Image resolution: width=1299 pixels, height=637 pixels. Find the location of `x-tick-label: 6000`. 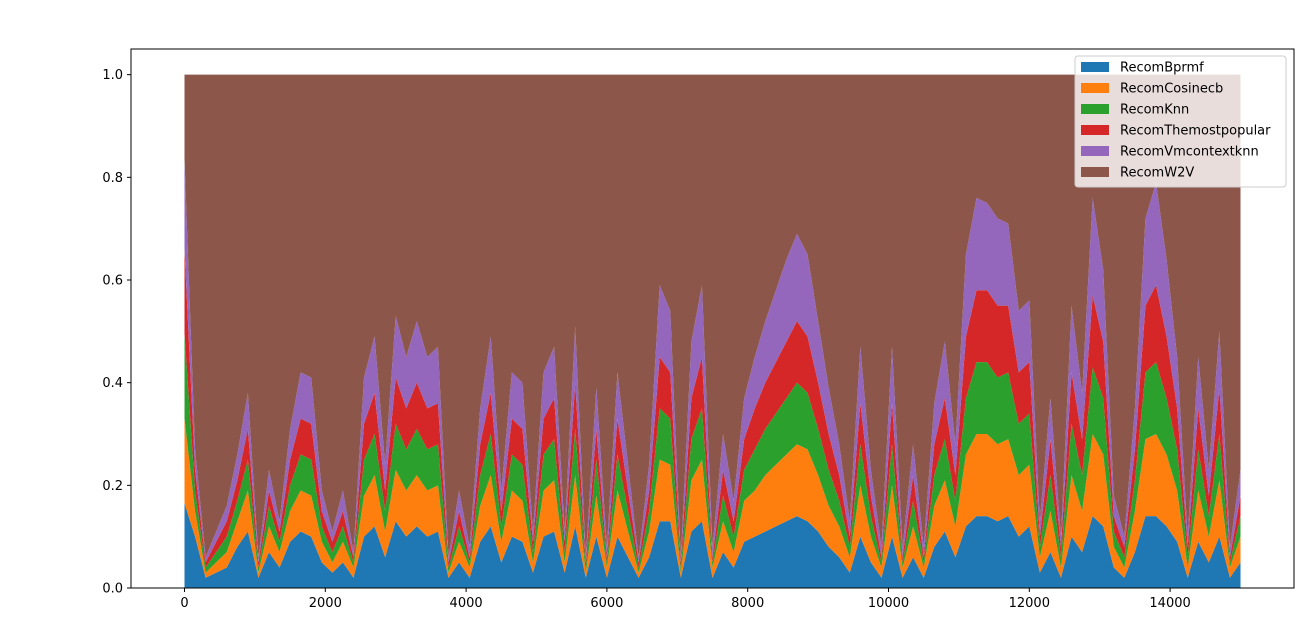

x-tick-label: 6000 is located at coordinates (606, 603).